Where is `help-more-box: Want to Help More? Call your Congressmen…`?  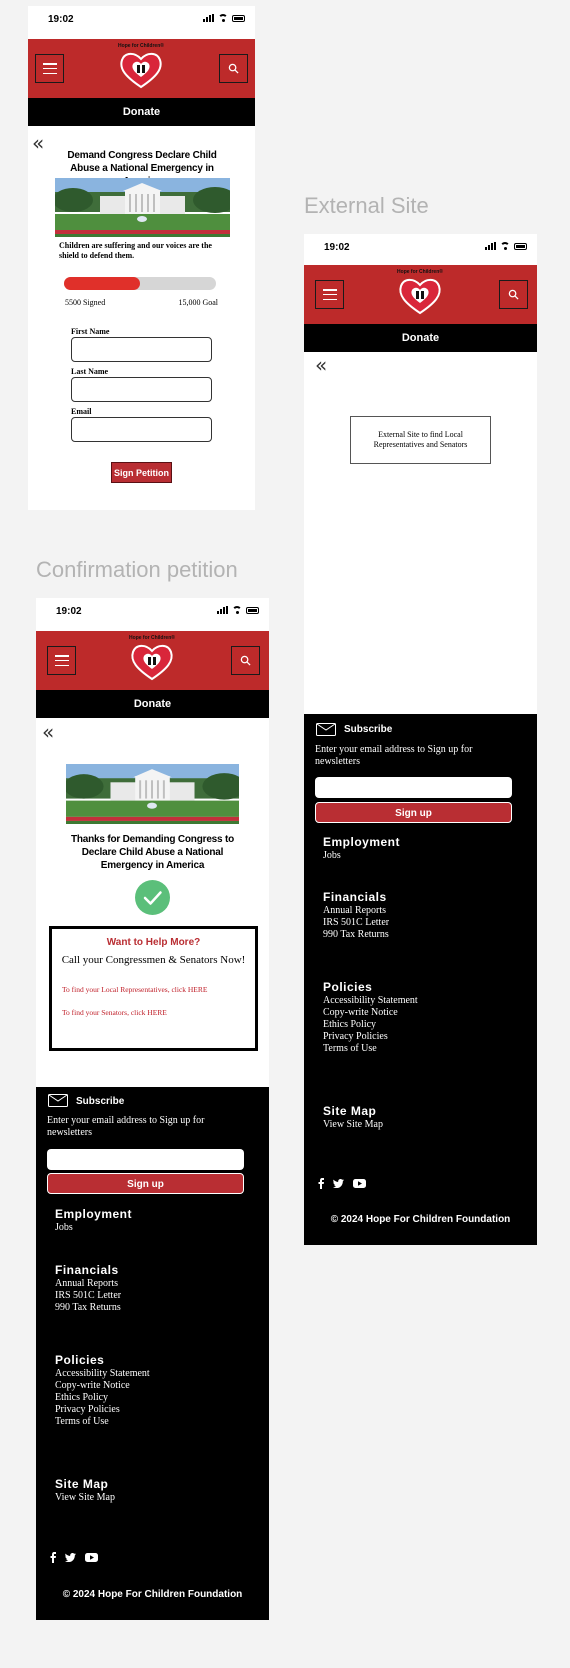
help-more-box: Want to Help More? Call your Congressmen… is located at coordinates (153, 988).